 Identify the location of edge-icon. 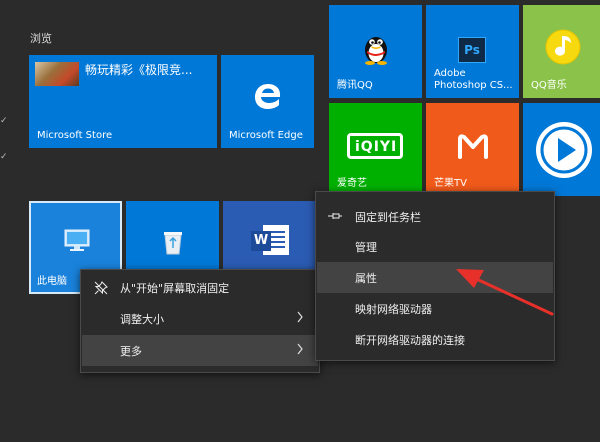
(268, 96).